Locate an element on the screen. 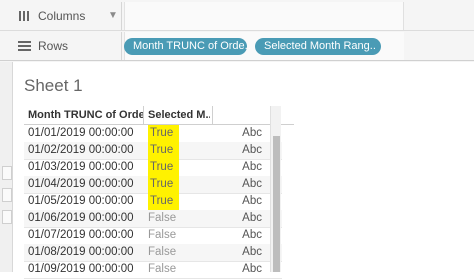 The image size is (474, 279). row-date: 01/05/2019 00:00:00 is located at coordinates (81, 201).